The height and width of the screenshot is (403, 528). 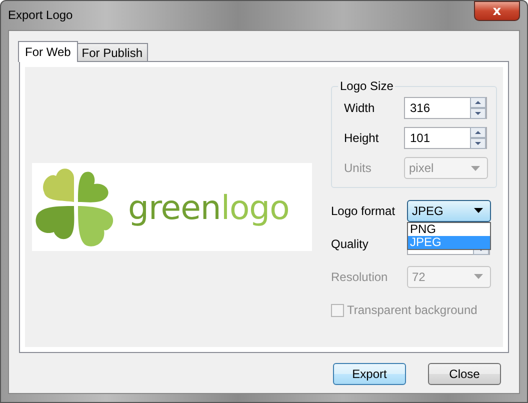 I want to click on field-label: Resolution, so click(x=360, y=277).